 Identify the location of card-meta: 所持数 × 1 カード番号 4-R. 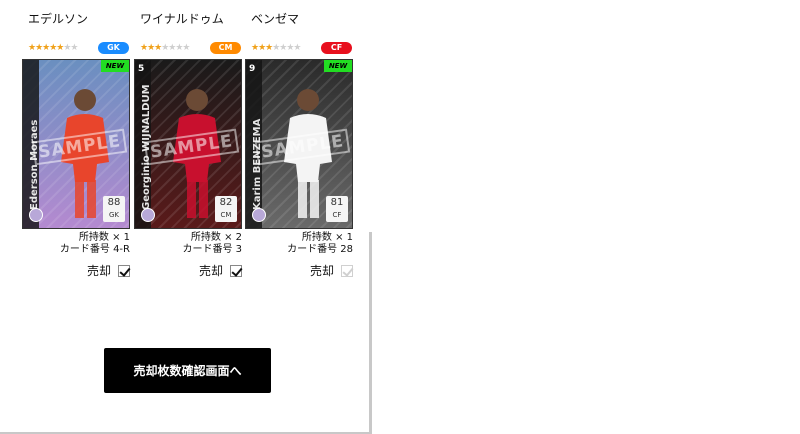
(95, 244).